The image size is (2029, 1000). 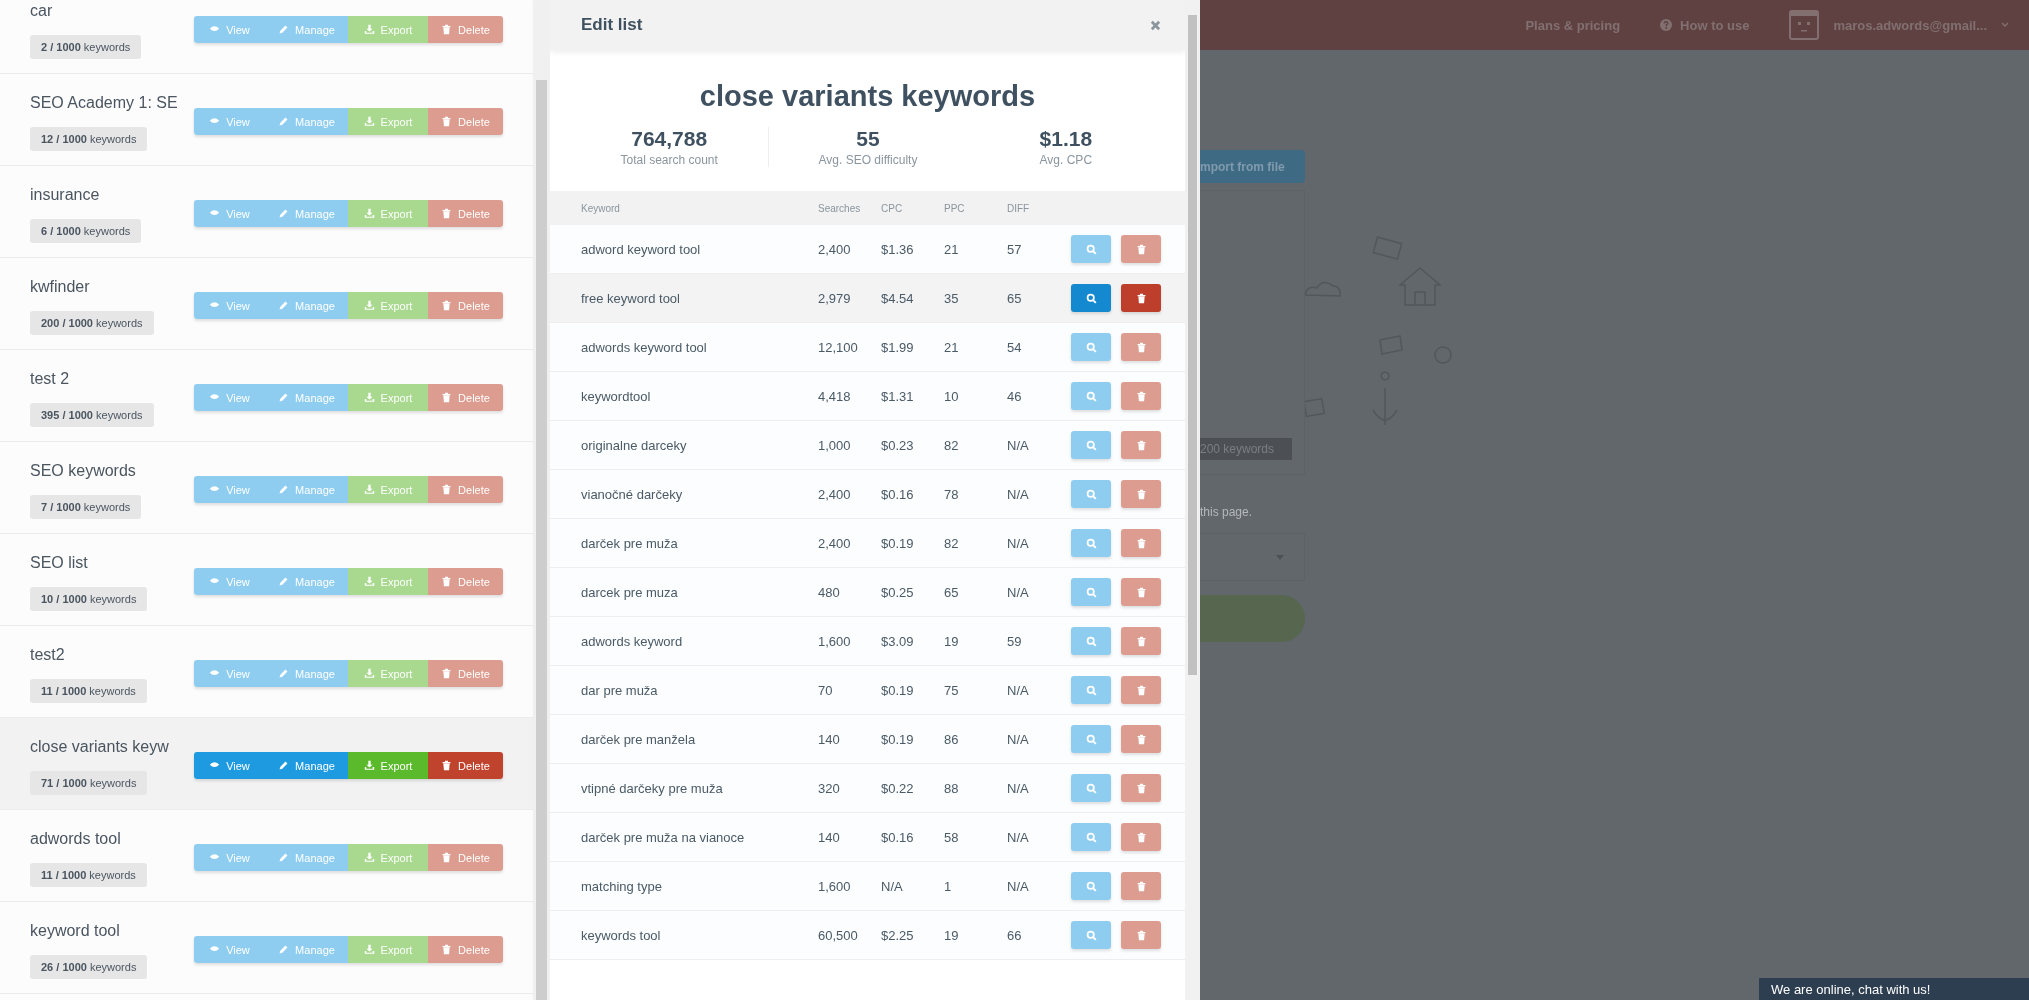 I want to click on caret-icon, so click(x=2005, y=25).